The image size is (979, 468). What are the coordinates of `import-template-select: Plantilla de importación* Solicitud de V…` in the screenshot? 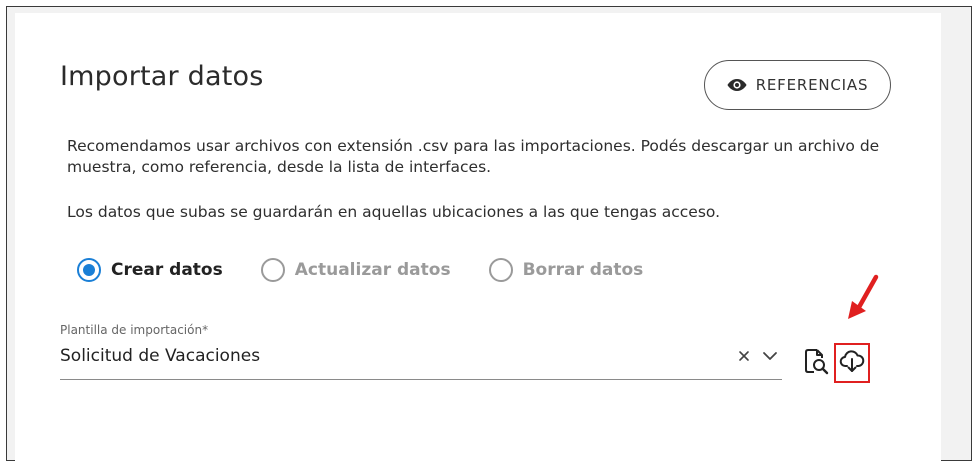 It's located at (421, 351).